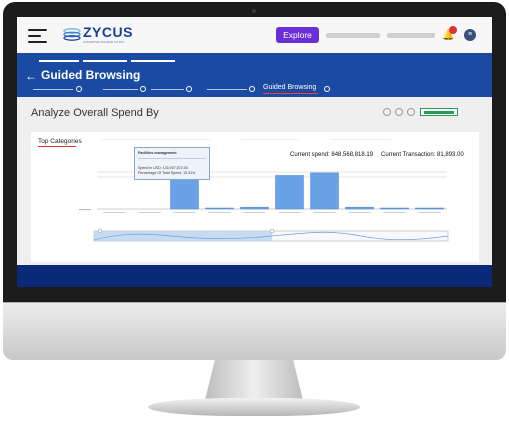 This screenshot has width=509, height=427. What do you see at coordinates (289, 87) in the screenshot?
I see `tab-guided-browsing: Guided Browsing` at bounding box center [289, 87].